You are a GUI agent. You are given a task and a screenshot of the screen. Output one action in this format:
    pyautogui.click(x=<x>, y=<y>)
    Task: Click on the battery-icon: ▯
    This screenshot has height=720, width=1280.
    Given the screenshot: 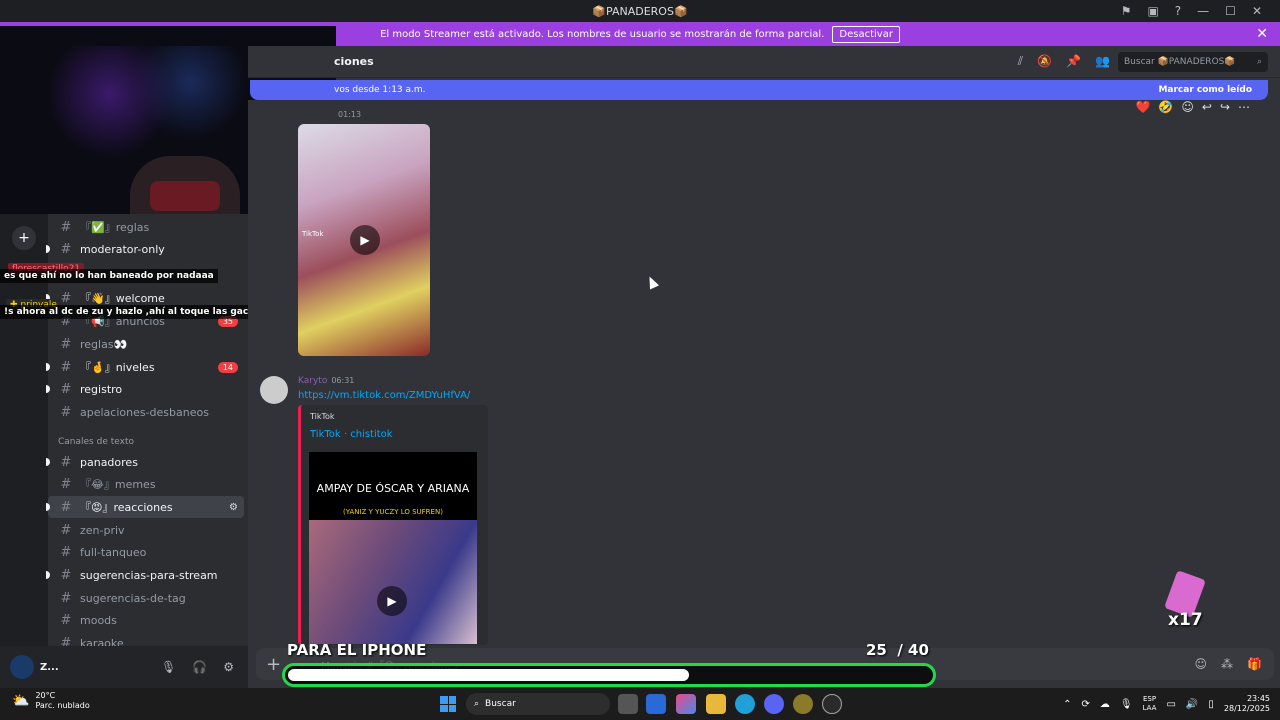 What is the action you would take?
    pyautogui.click(x=1211, y=704)
    